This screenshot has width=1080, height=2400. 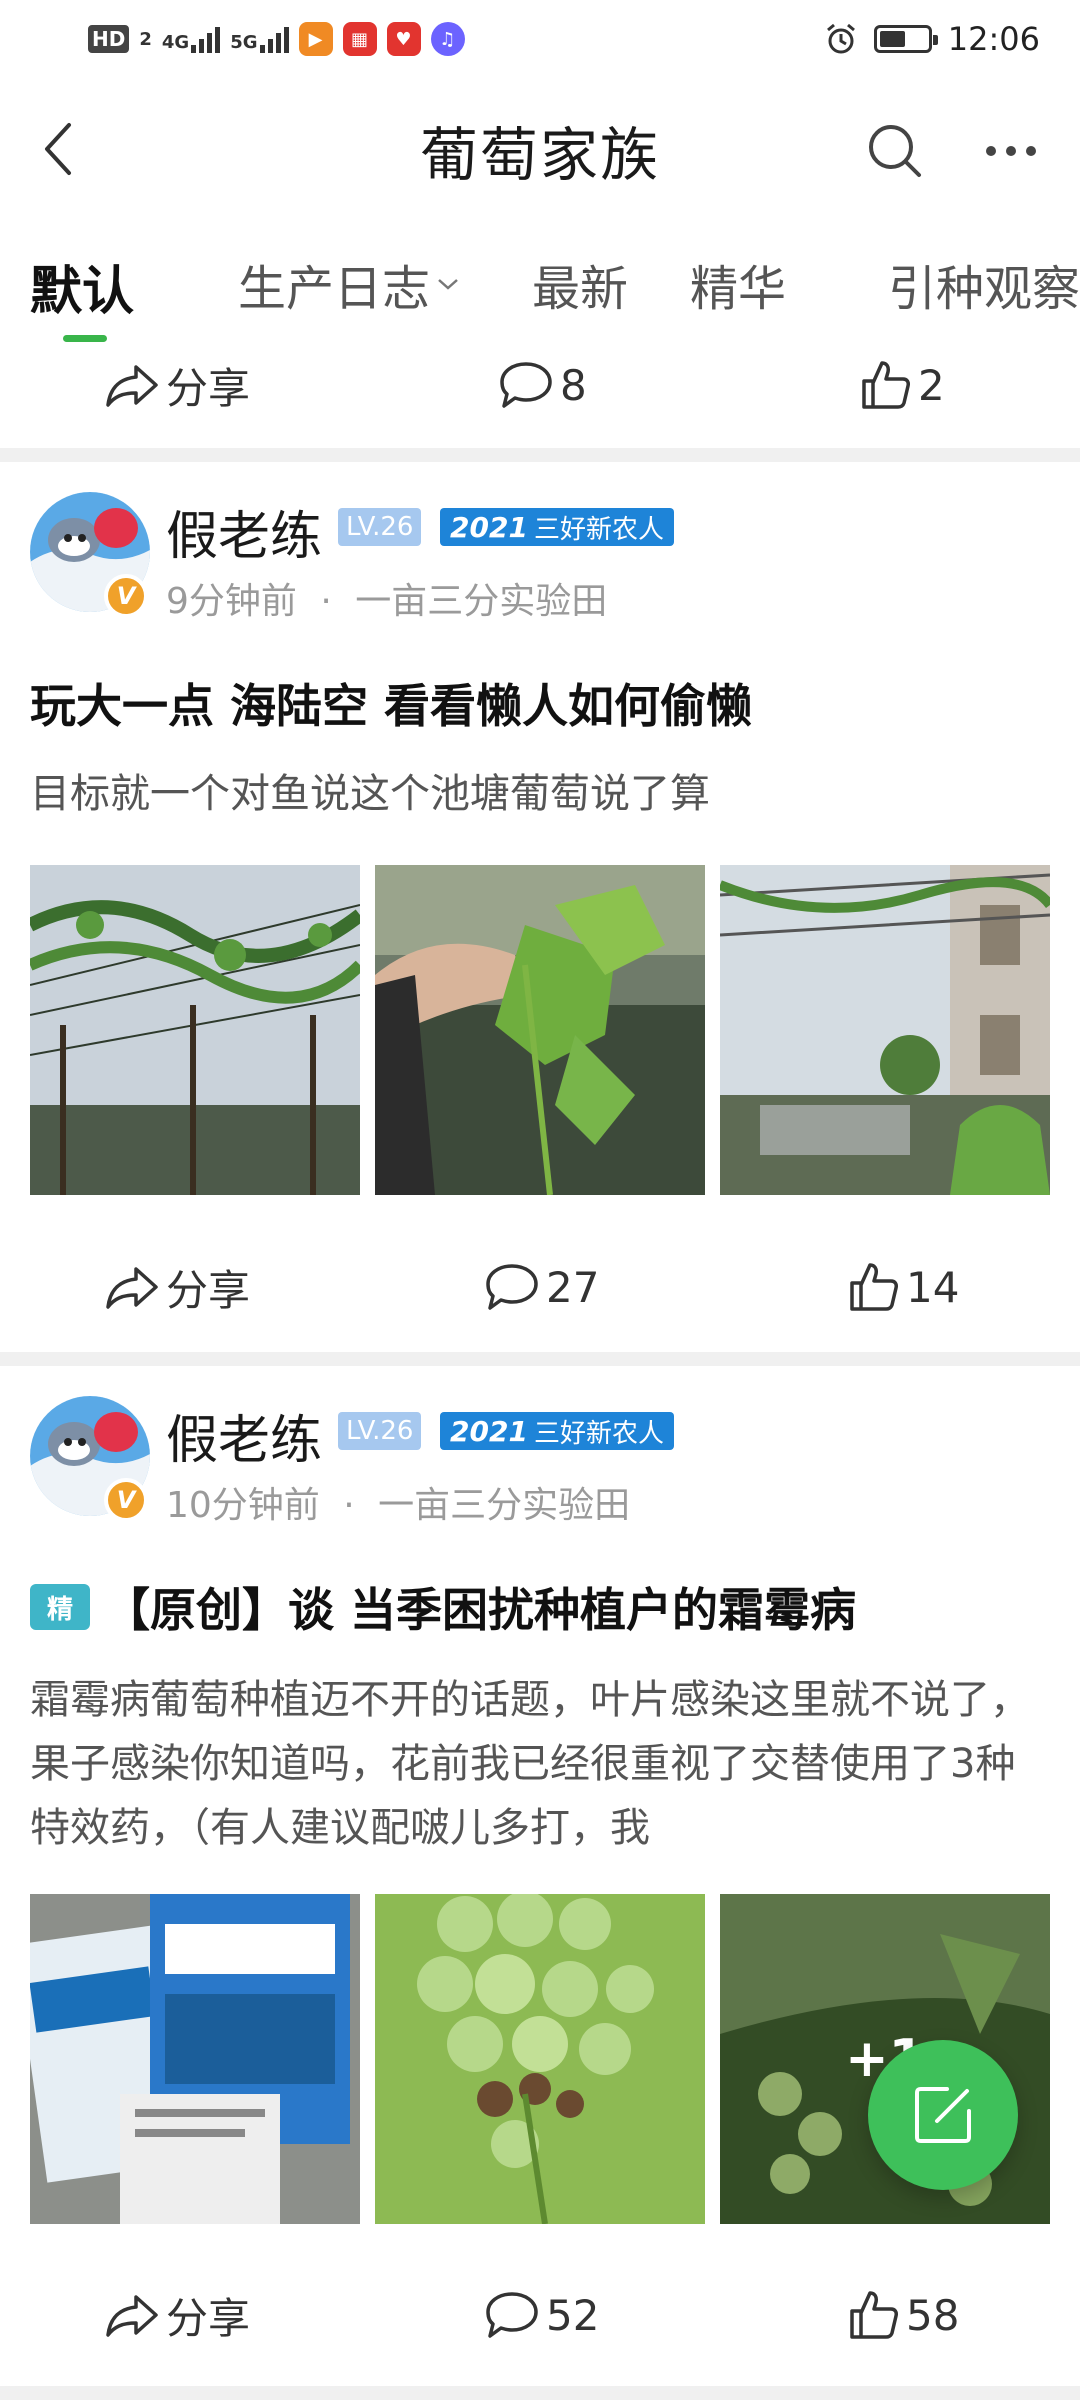 What do you see at coordinates (126, 1500) in the screenshot?
I see `verified-badge-icon: V` at bounding box center [126, 1500].